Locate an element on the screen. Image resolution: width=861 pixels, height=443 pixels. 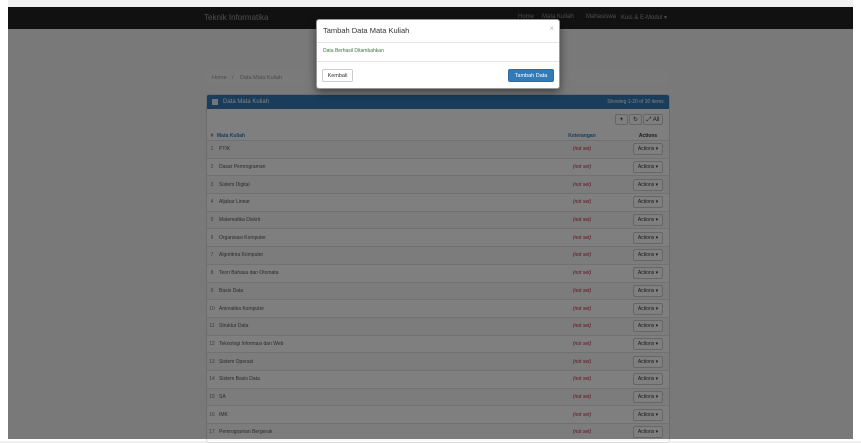
modal-footer: Kembali Tambah Data is located at coordinates (438, 75).